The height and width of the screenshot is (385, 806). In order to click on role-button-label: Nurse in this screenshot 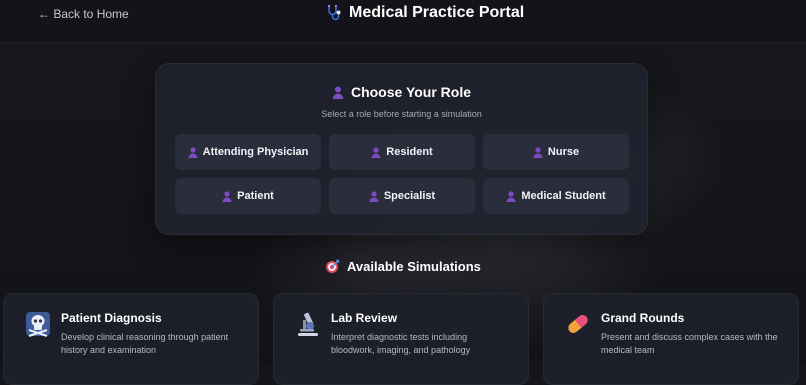, I will do `click(563, 152)`.